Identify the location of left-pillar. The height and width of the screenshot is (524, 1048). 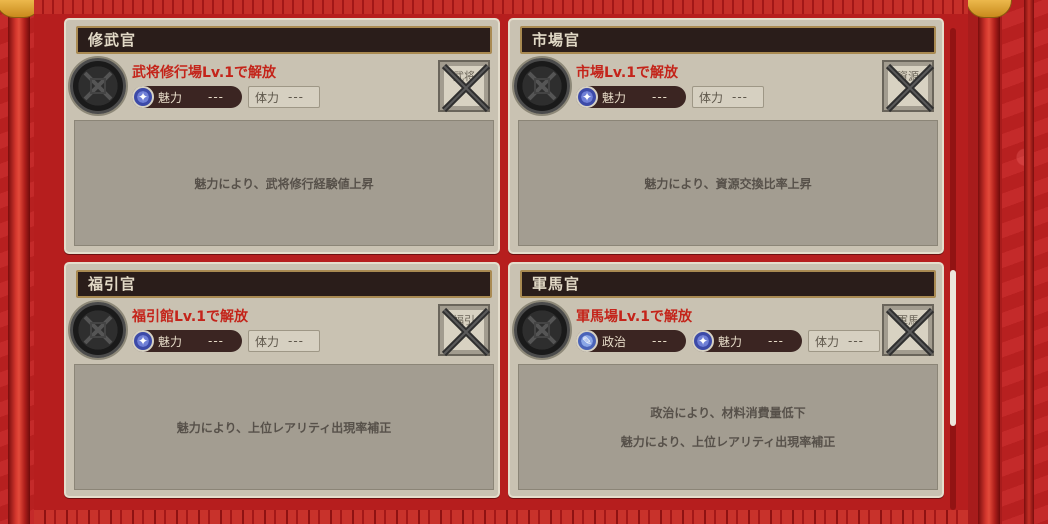
(19, 262).